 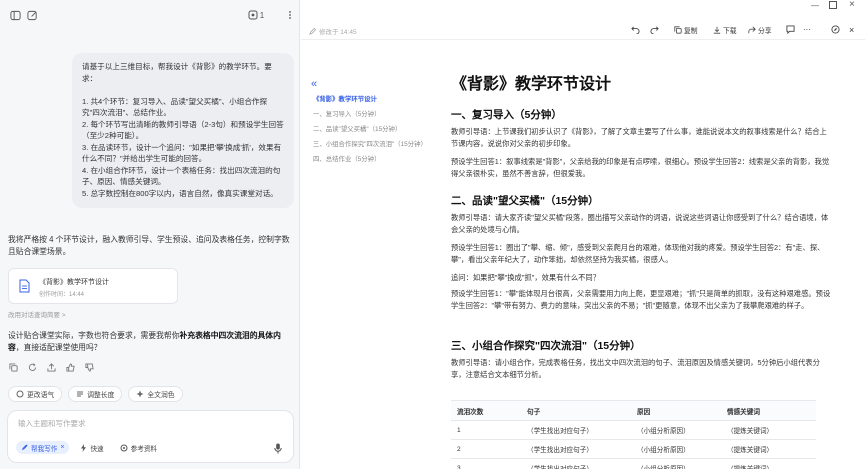 I want to click on writing-mode-label: 帮我写作, so click(x=44, y=449).